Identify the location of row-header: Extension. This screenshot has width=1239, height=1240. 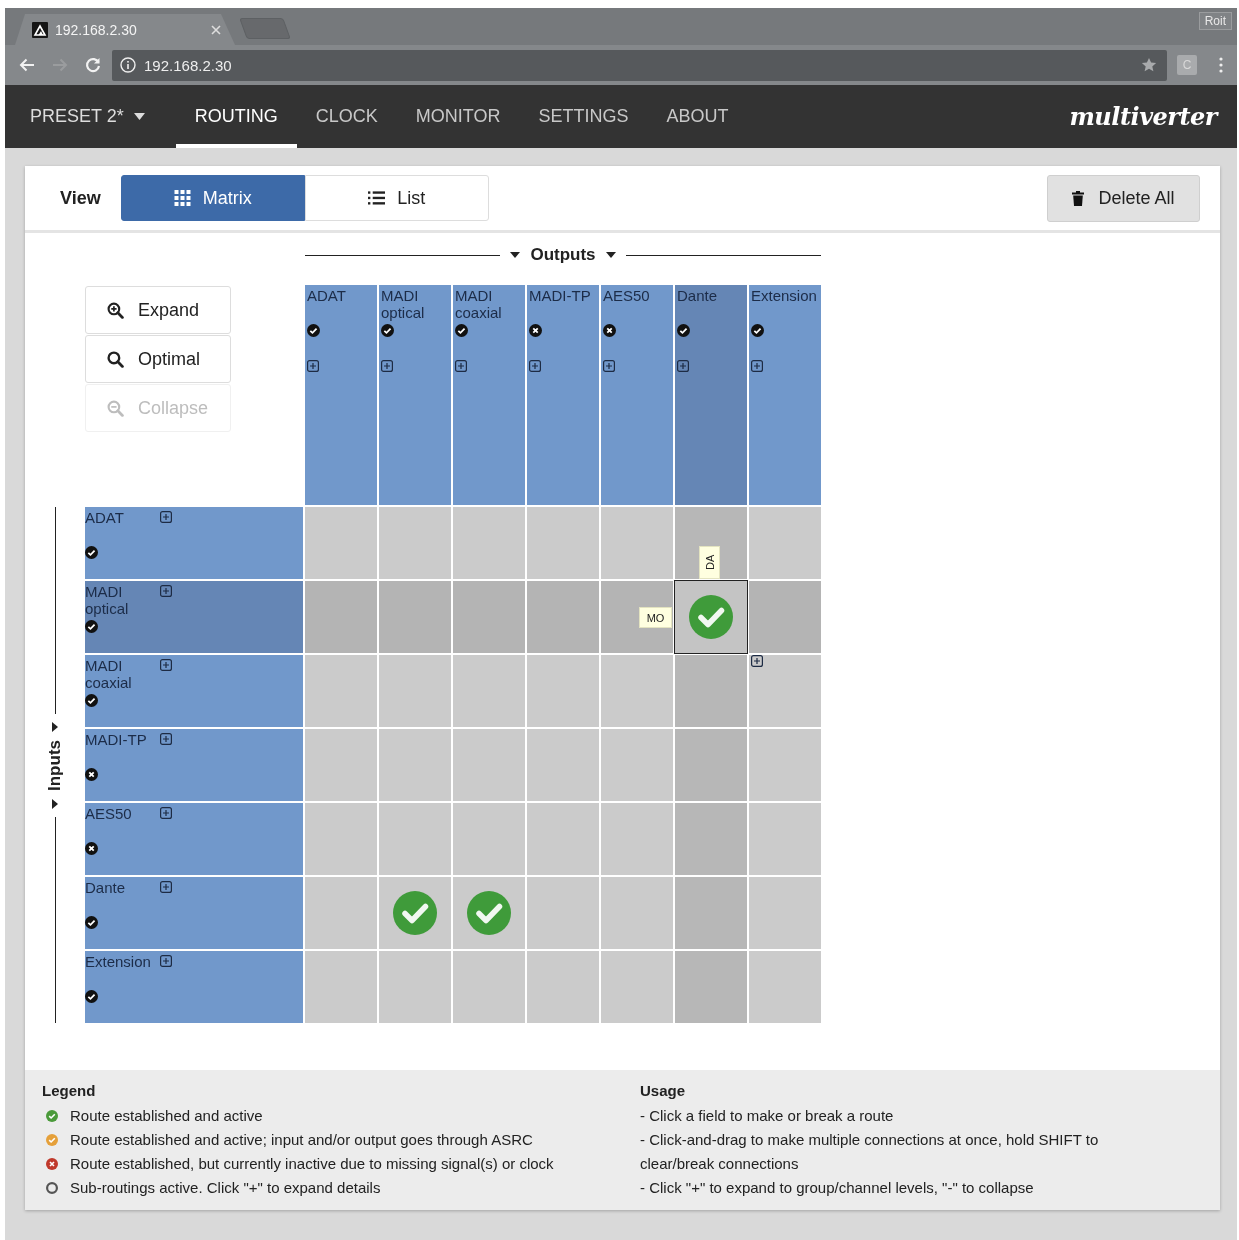
(194, 987).